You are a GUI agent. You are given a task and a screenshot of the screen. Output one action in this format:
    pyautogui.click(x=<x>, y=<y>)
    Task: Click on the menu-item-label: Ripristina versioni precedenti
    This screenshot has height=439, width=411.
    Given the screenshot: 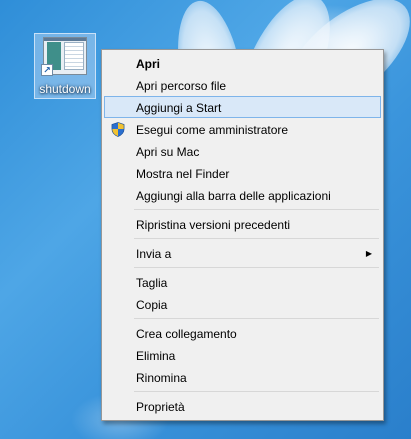 What is the action you would take?
    pyautogui.click(x=213, y=225)
    